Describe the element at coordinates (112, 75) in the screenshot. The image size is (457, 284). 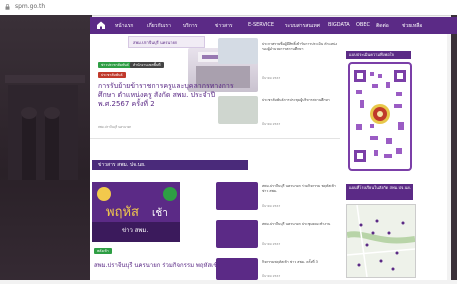
I see `category-tag-pr: ประชาสัมพันธ์` at that location.